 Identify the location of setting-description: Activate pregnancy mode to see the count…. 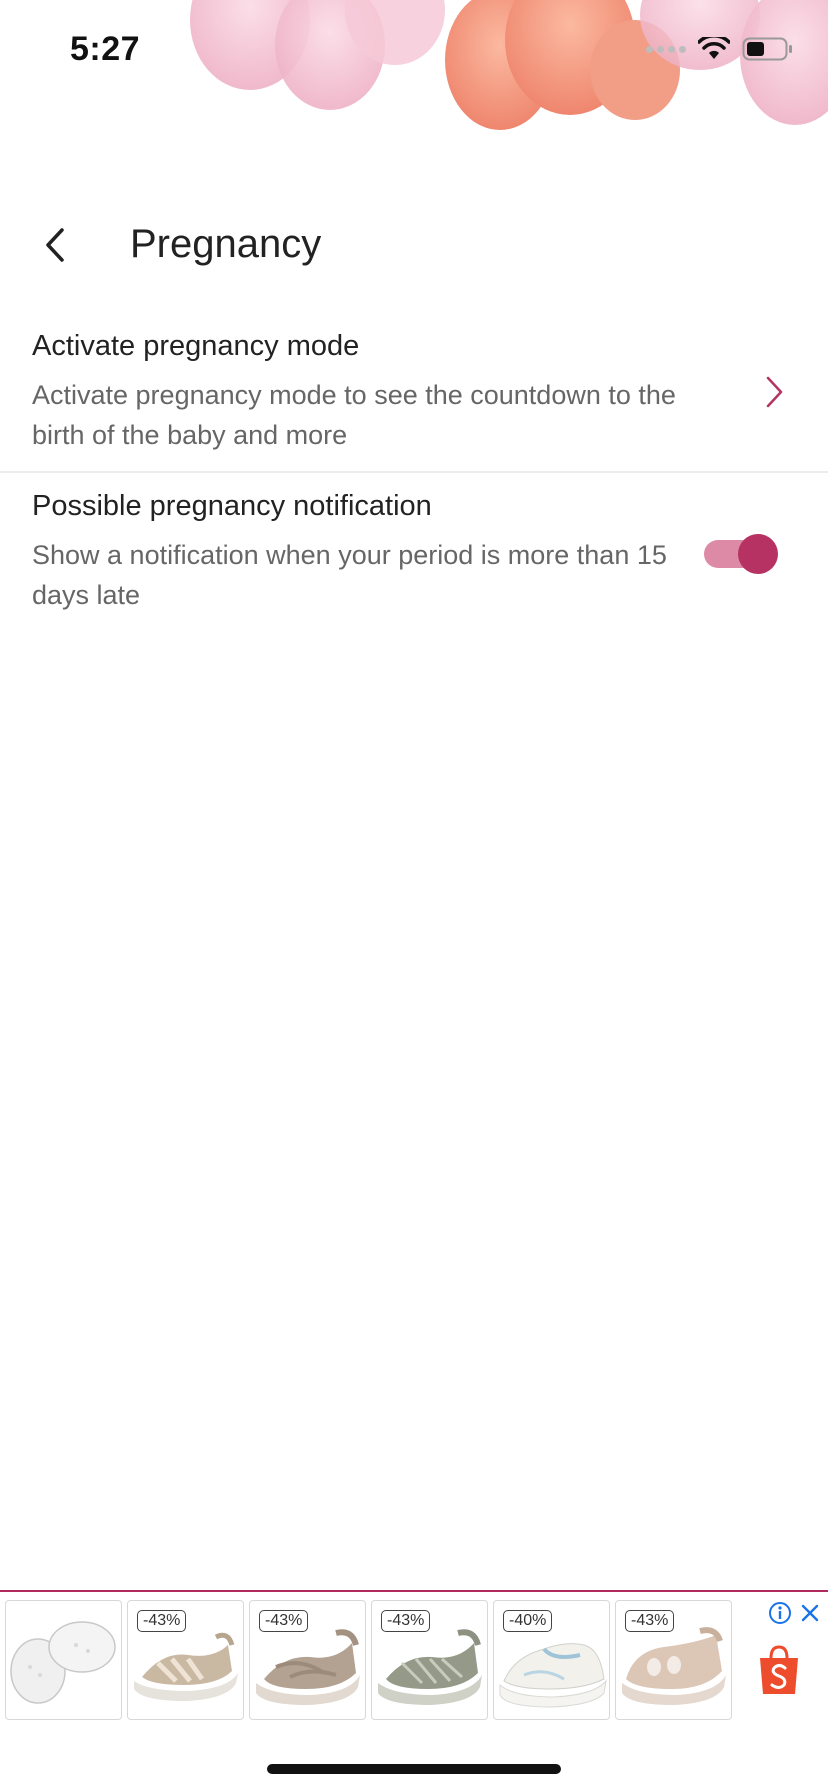
(354, 415).